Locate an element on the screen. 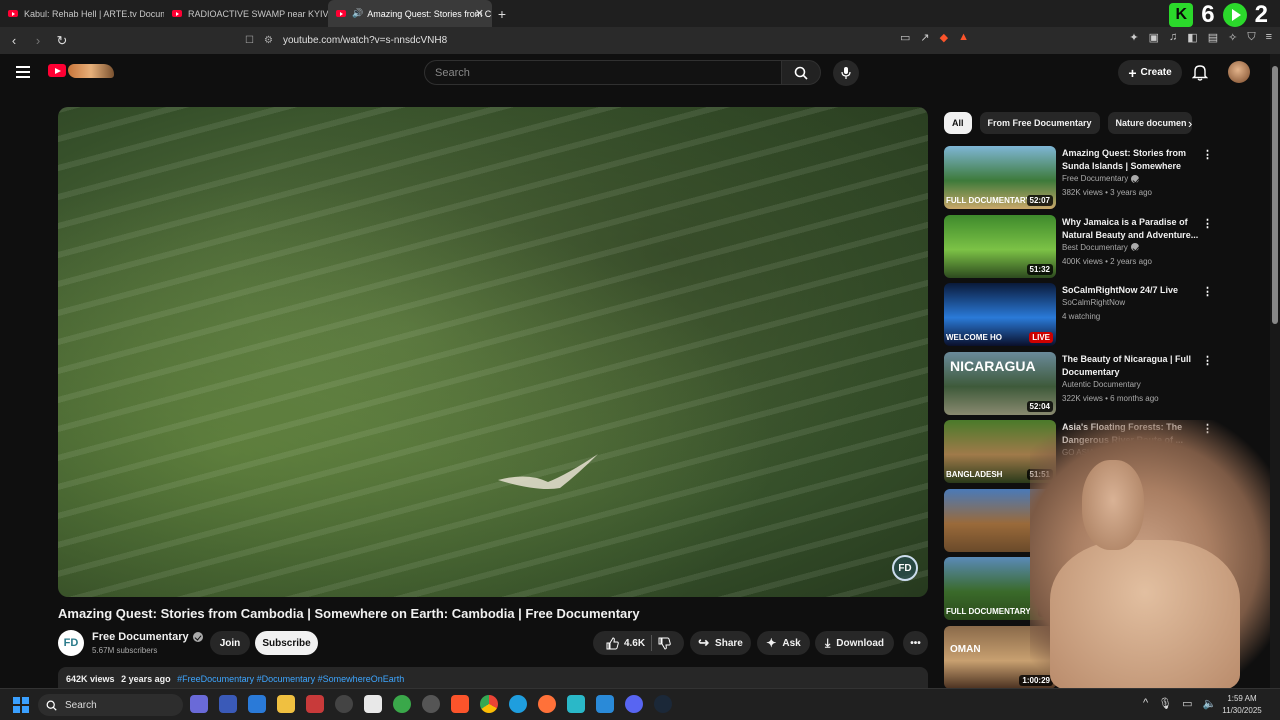 This screenshot has height=720, width=1280. vscode-icon is located at coordinates (605, 704).